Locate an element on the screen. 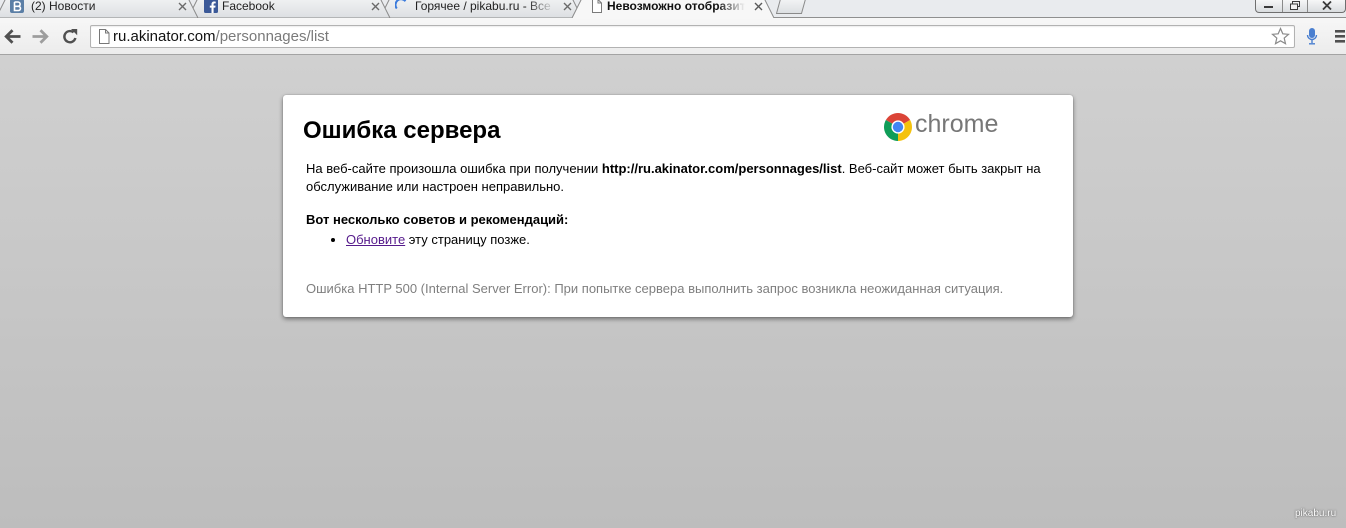 This screenshot has width=1346, height=528. chrome-brand-text: chrome is located at coordinates (957, 124).